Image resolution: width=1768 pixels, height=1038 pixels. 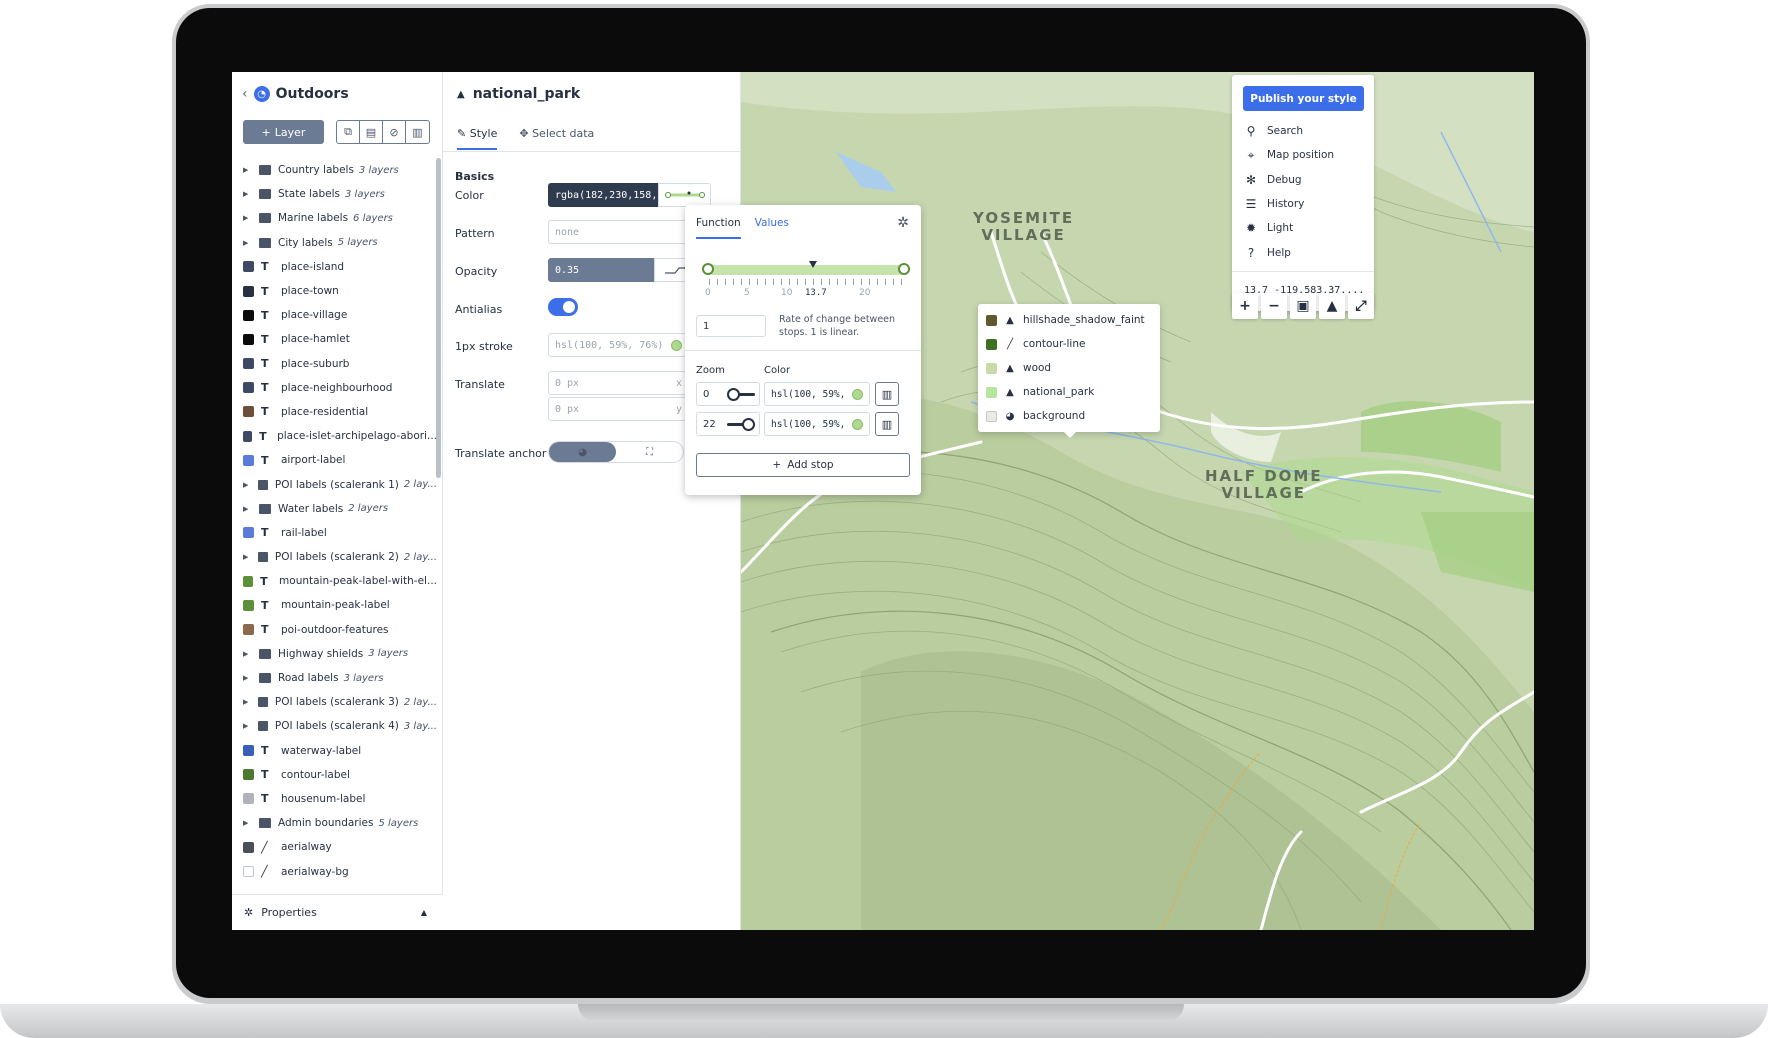 What do you see at coordinates (334, 823) in the screenshot?
I see `layer-row: ▶ Admin boundaries 5 layers` at bounding box center [334, 823].